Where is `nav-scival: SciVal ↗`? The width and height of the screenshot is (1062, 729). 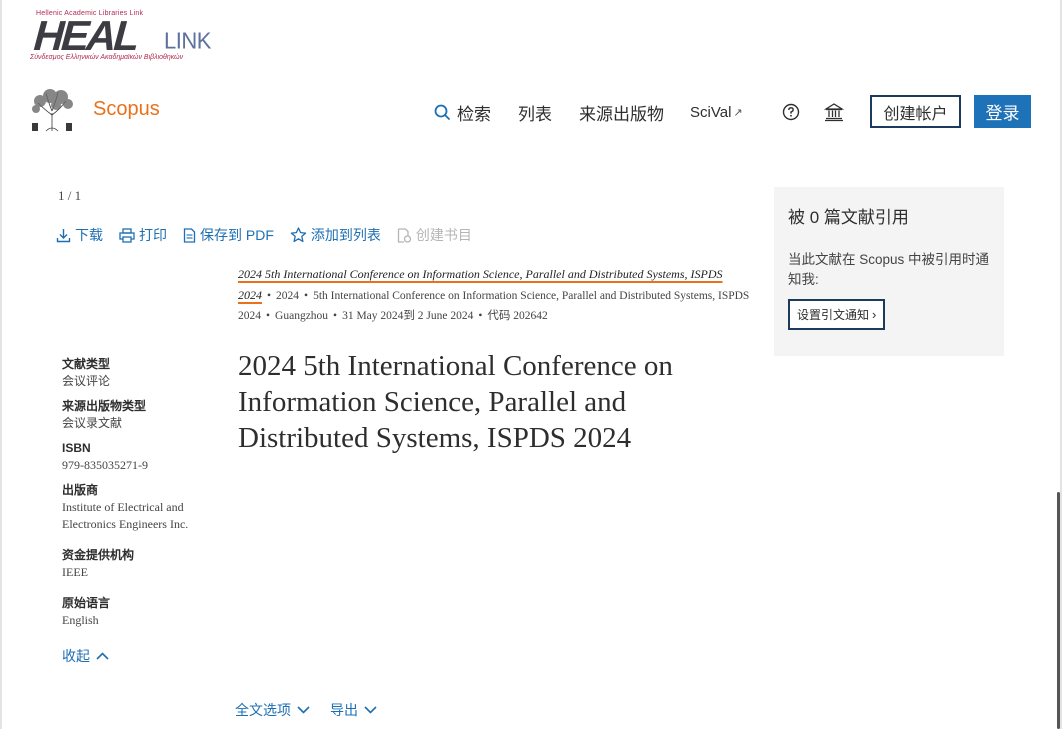 nav-scival: SciVal ↗ is located at coordinates (716, 112).